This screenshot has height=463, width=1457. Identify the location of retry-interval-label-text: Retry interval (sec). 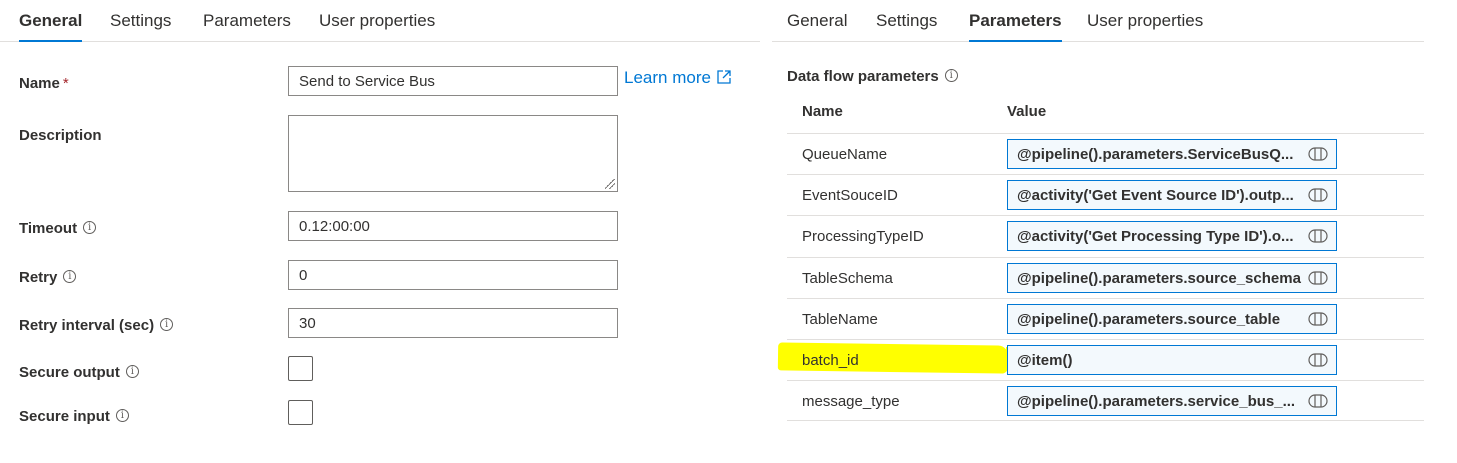
(87, 325).